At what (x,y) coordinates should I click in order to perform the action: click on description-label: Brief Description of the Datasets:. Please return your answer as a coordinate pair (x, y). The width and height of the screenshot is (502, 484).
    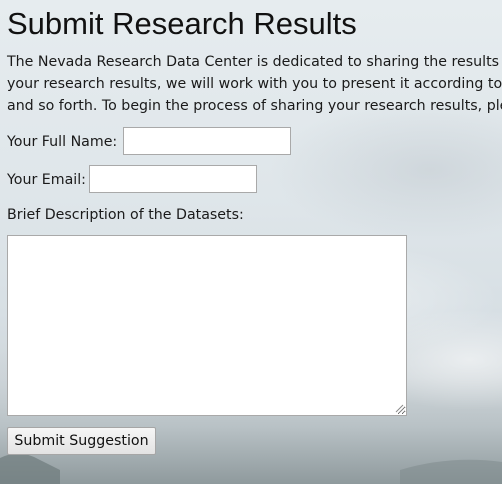
    Looking at the image, I should click on (125, 215).